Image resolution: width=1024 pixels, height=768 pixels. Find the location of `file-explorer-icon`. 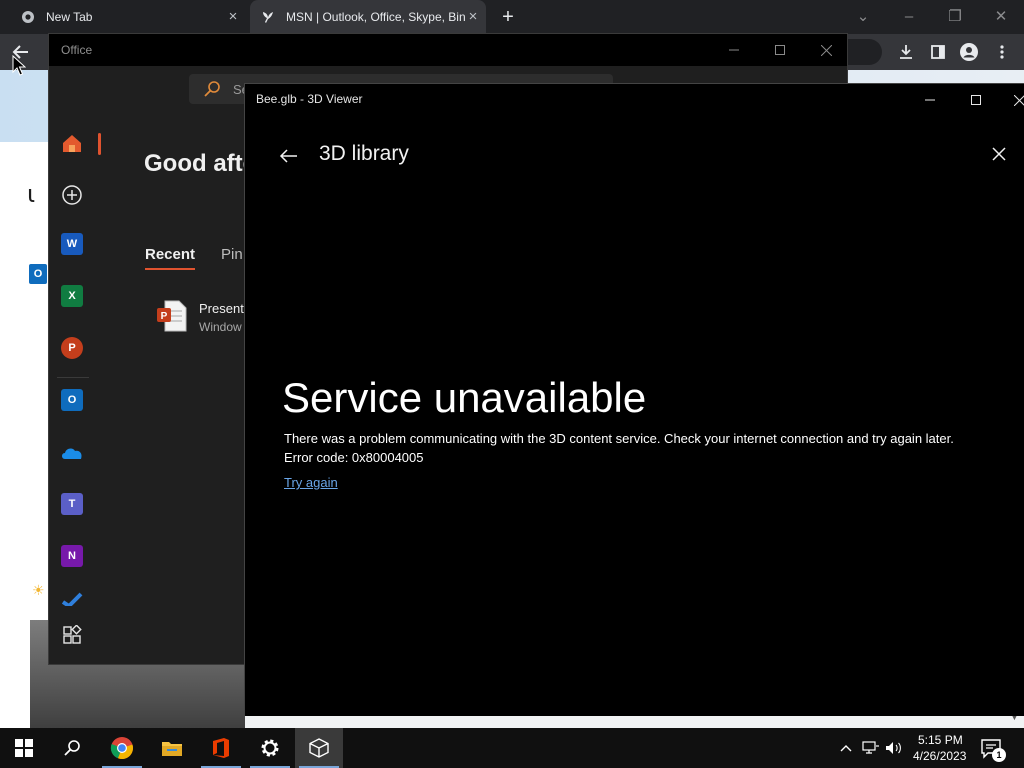

file-explorer-icon is located at coordinates (172, 749).